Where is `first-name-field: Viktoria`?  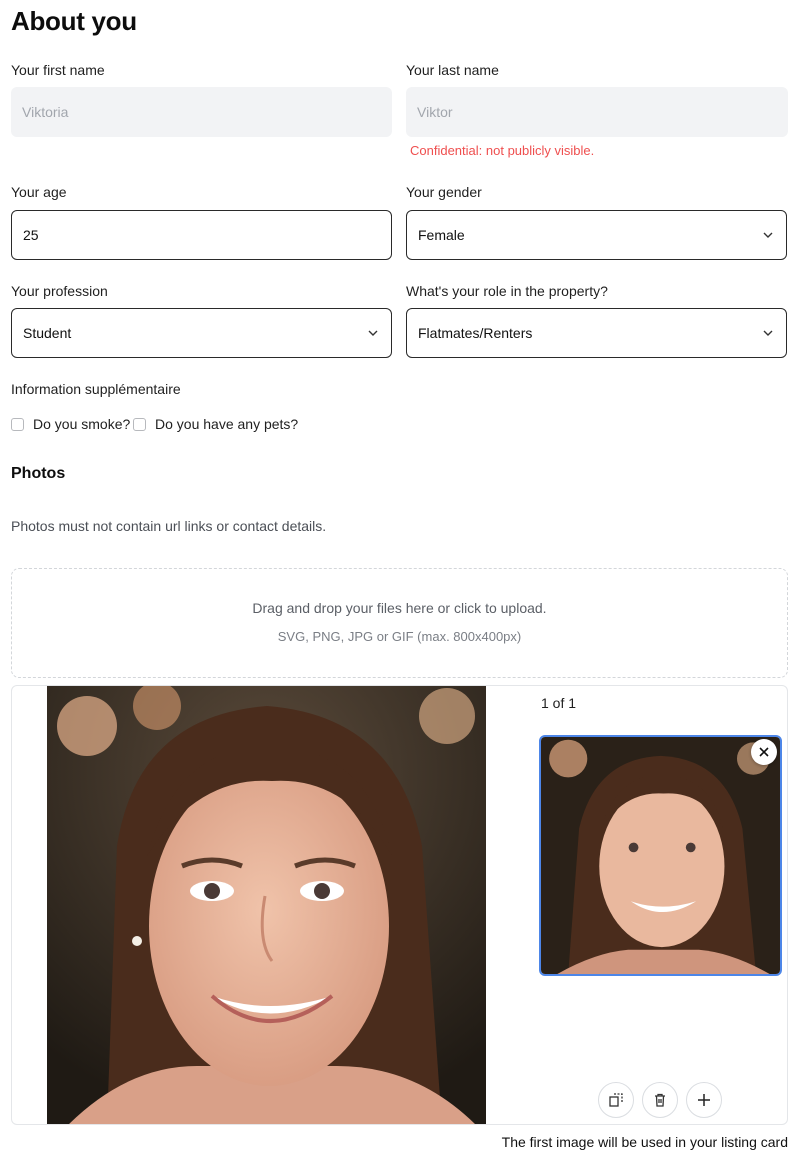 first-name-field: Viktoria is located at coordinates (201, 112).